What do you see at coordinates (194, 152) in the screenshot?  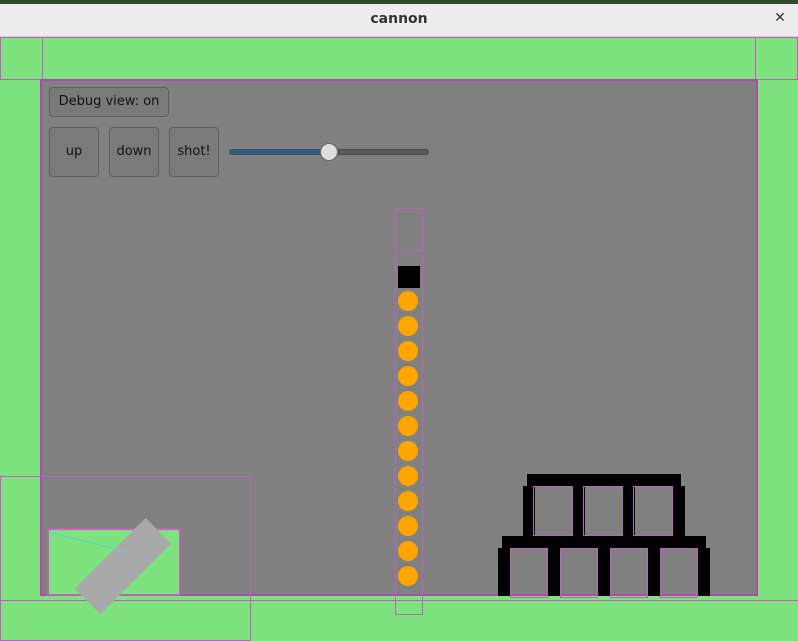 I see `shot-button: shot!` at bounding box center [194, 152].